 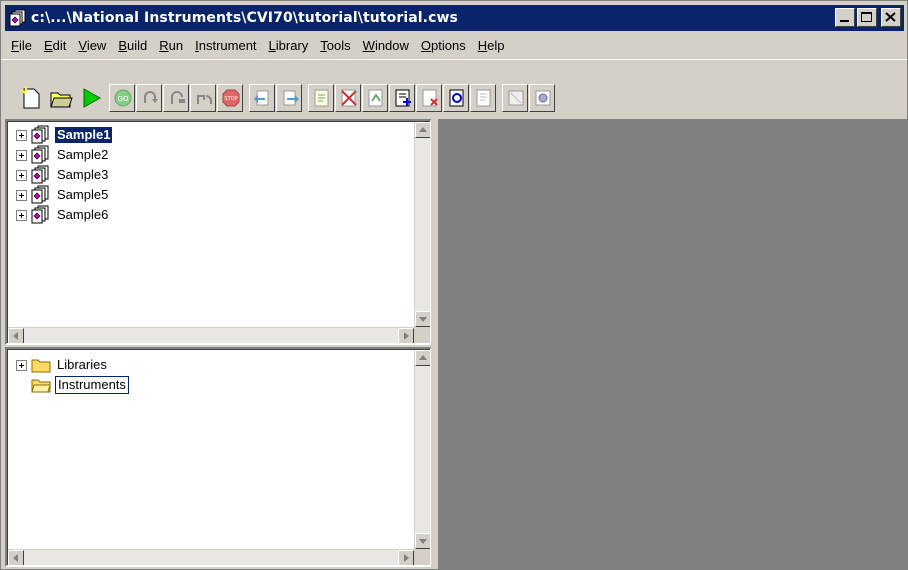 I want to click on clear-breakpoints-button, so click(x=348, y=98).